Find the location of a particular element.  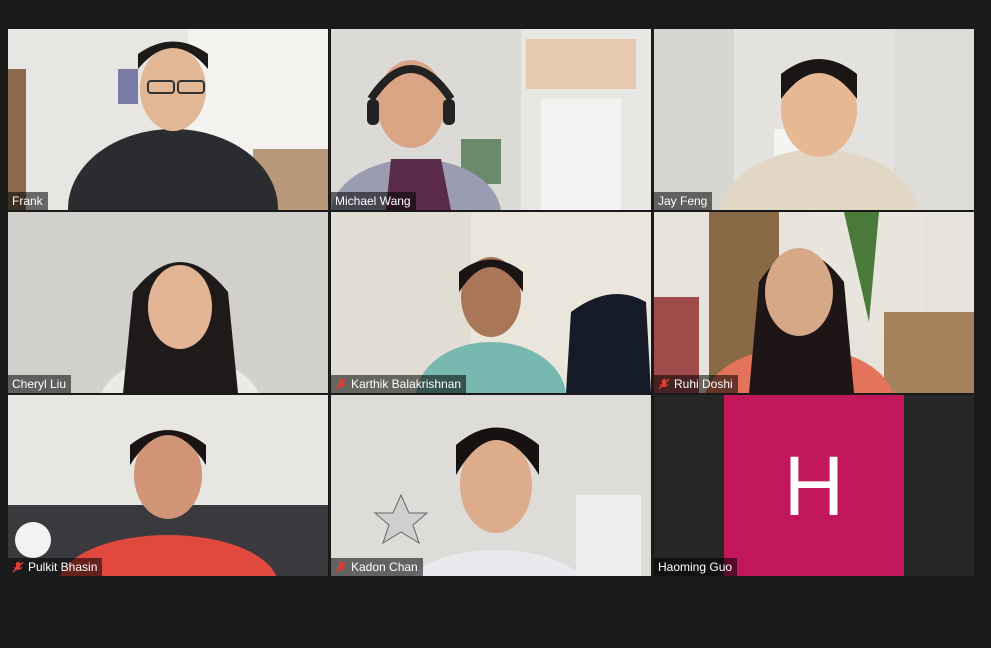

name-label: Karthik Balakrishnan is located at coordinates (399, 384).